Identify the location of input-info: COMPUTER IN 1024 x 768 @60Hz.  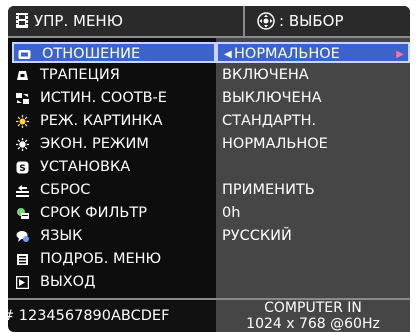
(313, 316).